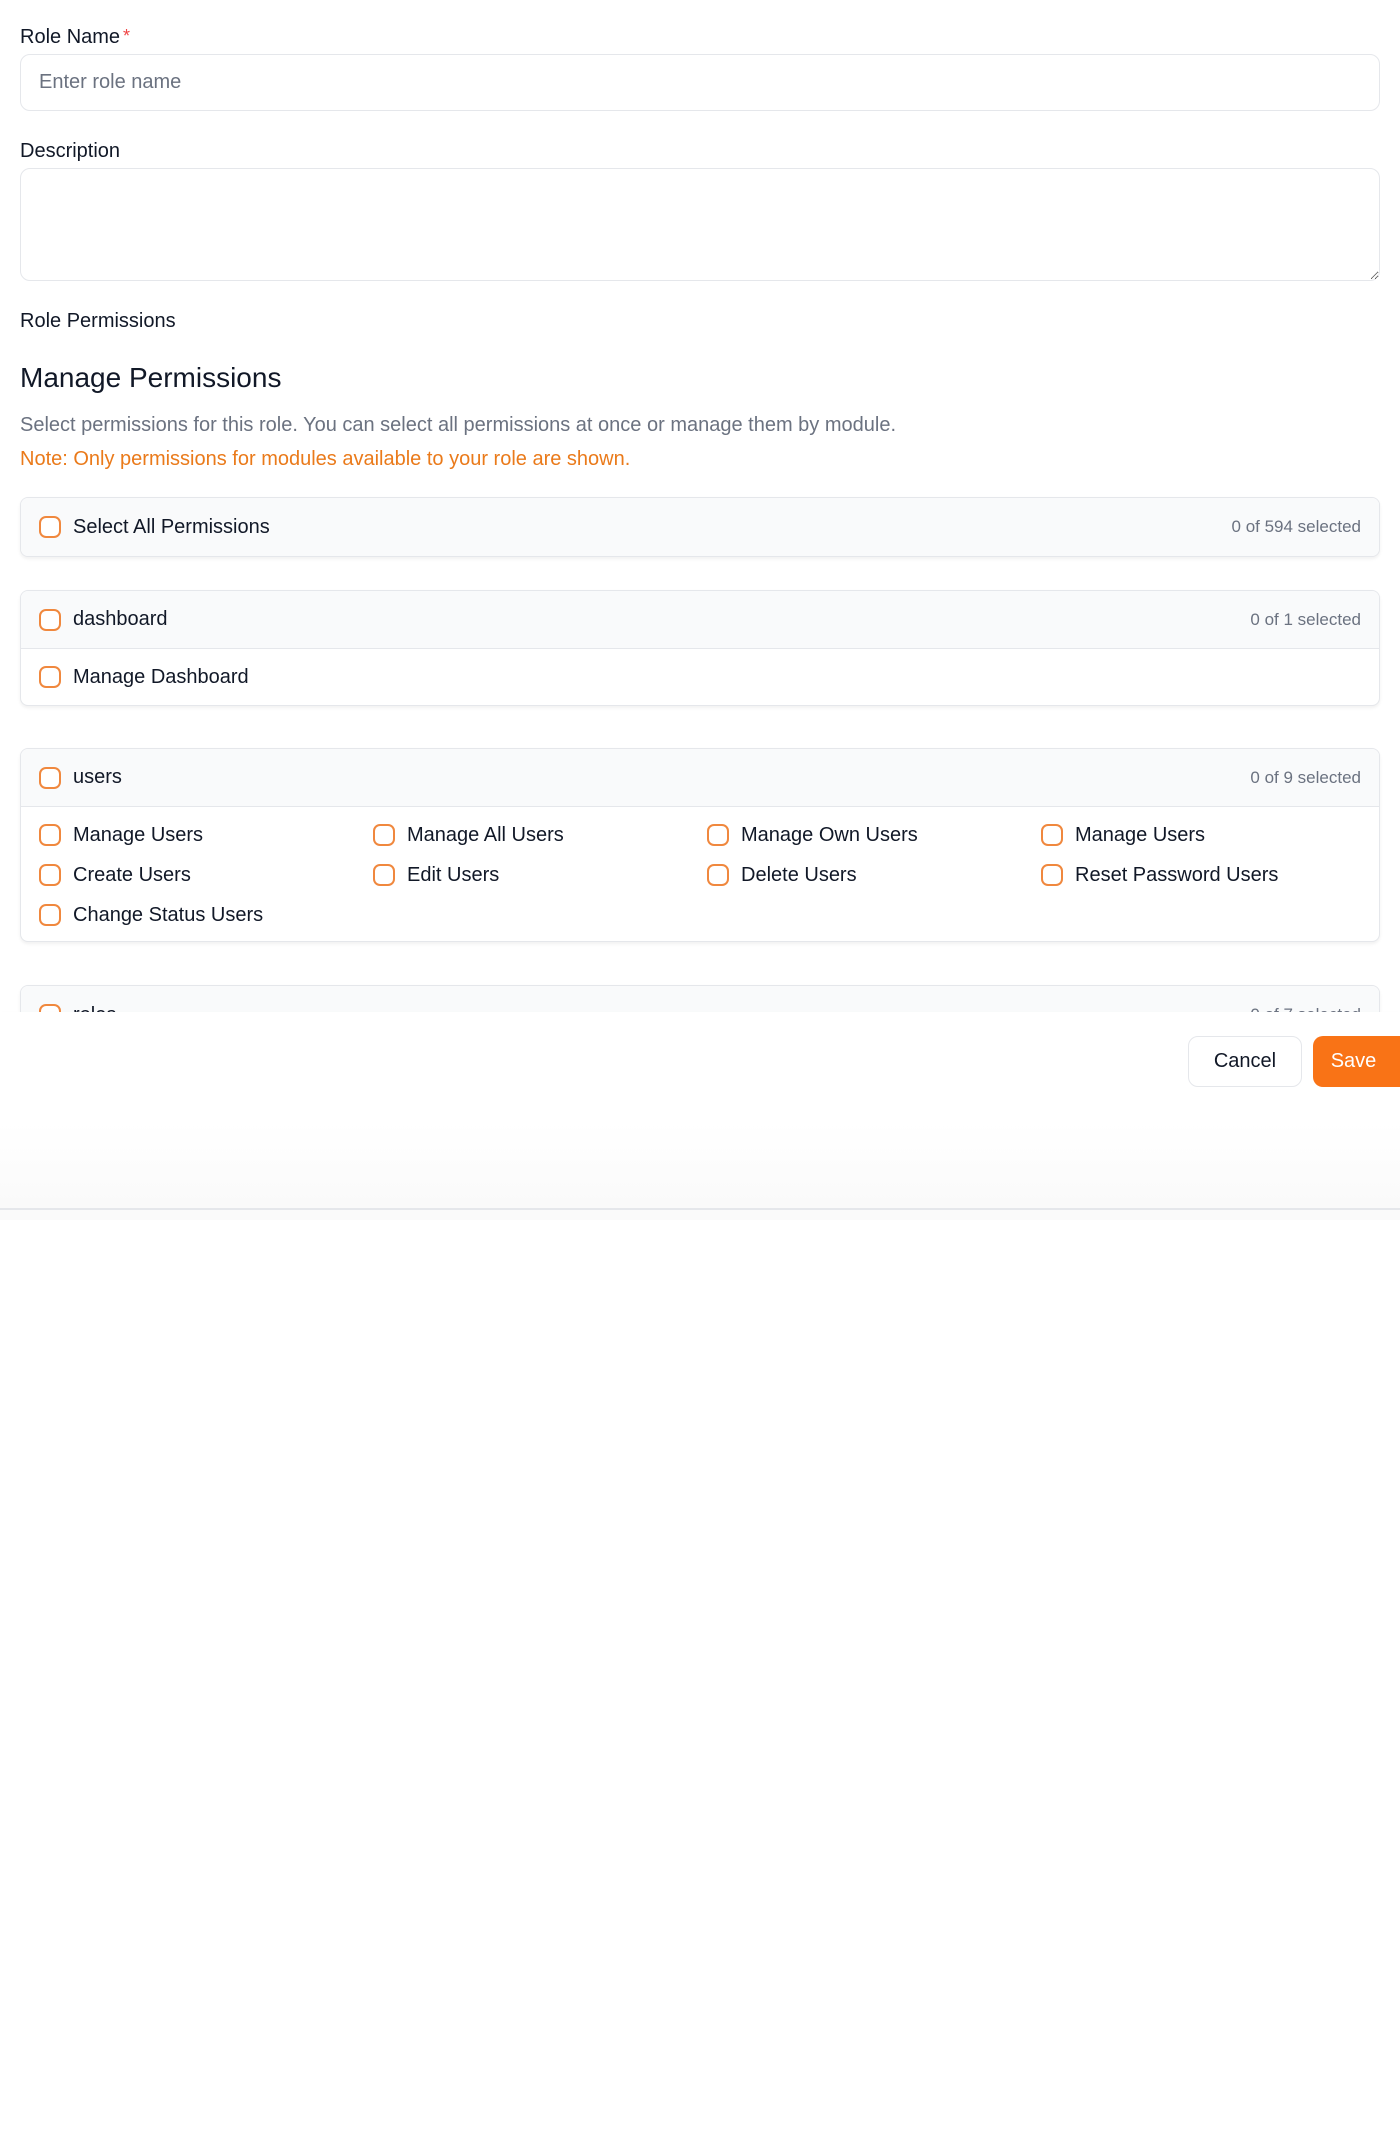  Describe the element at coordinates (1305, 619) in the screenshot. I see `module-count: 0 of 1 selected` at that location.